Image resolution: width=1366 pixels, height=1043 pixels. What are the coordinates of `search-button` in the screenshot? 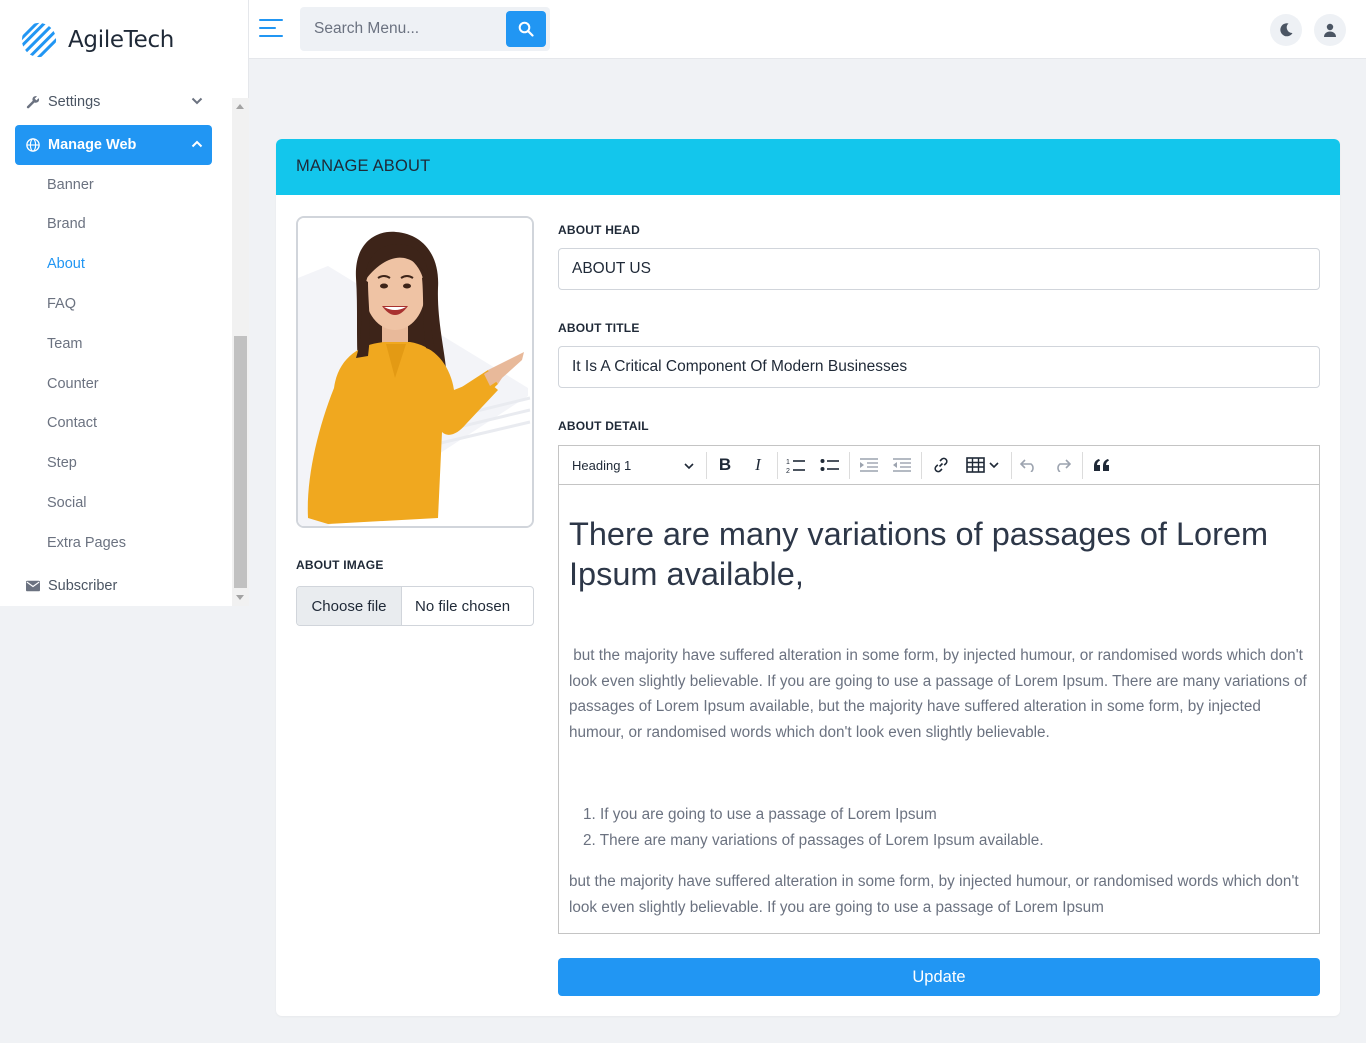 It's located at (526, 29).